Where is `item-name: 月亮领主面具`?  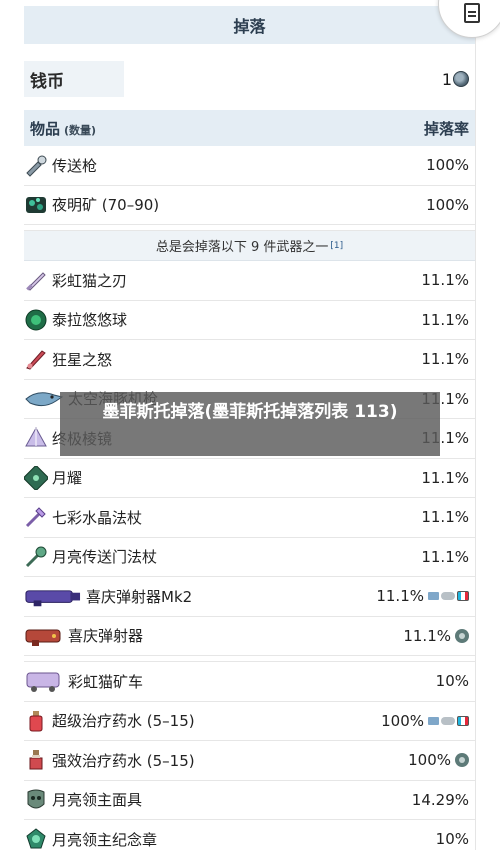
item-name: 月亮领主面具 is located at coordinates (97, 799).